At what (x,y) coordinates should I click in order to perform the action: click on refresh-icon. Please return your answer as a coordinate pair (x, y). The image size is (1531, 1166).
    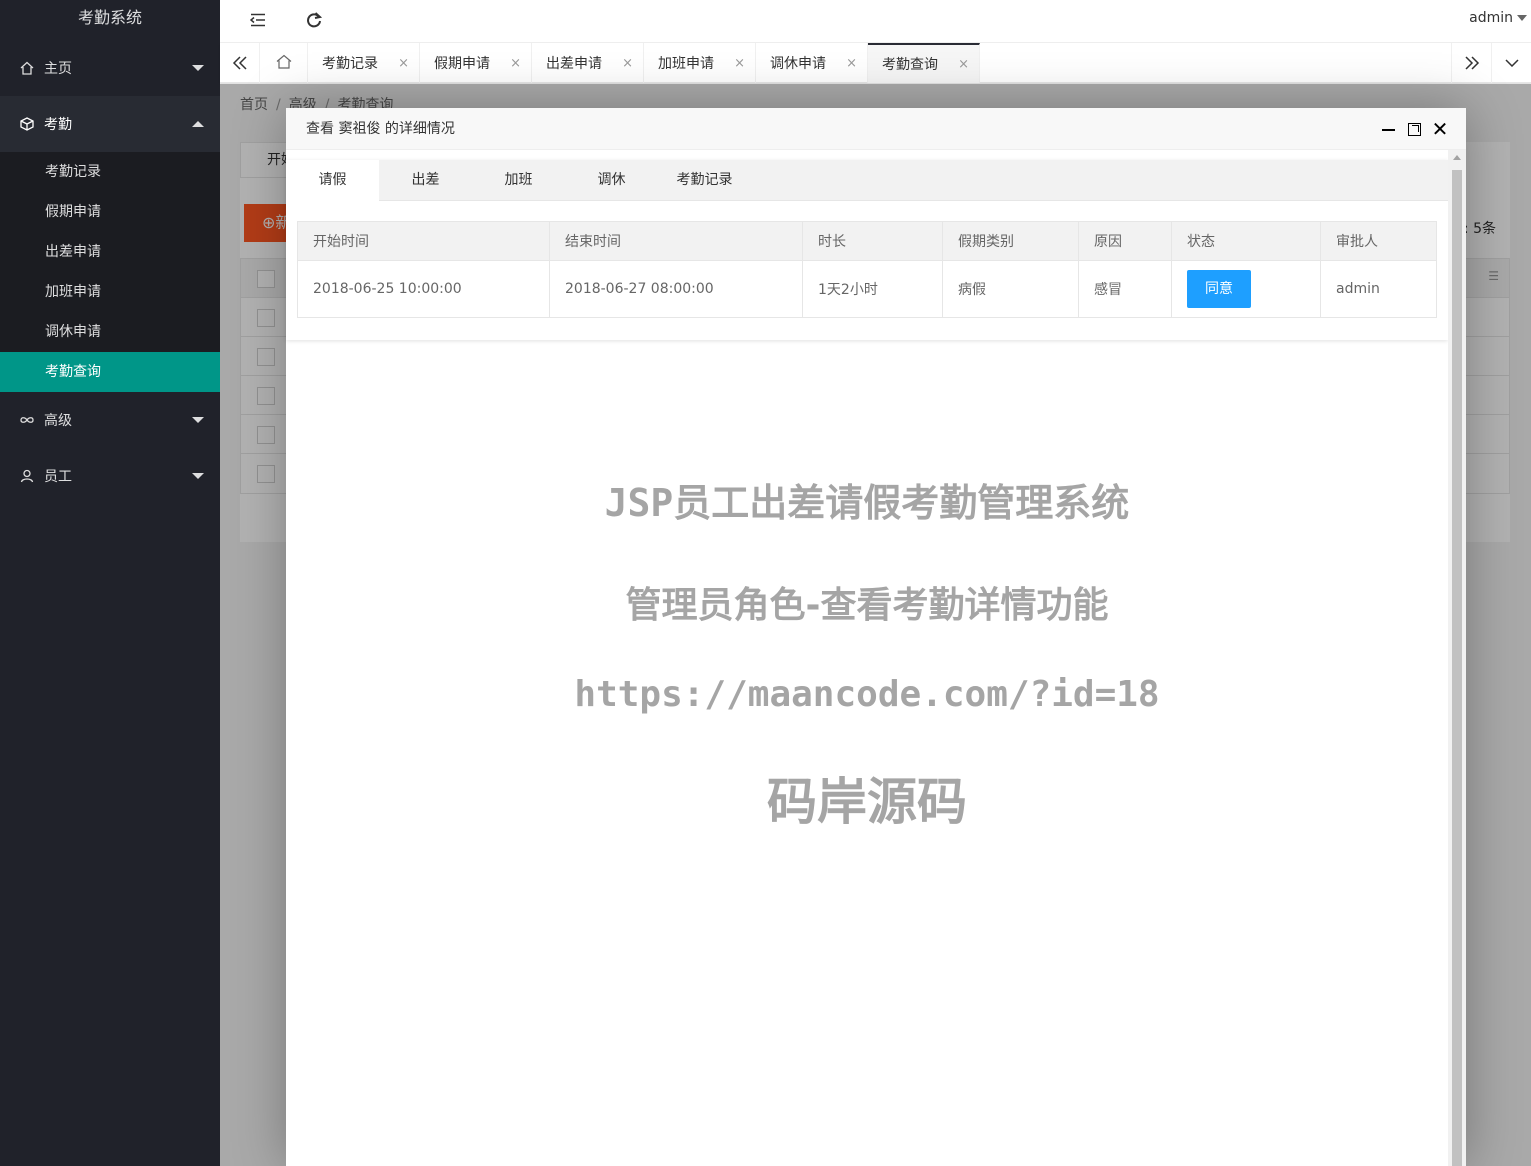
    Looking at the image, I should click on (314, 20).